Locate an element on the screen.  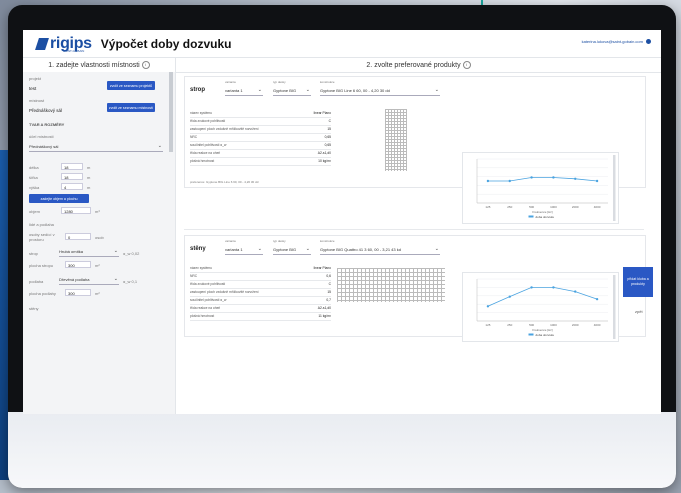
variant-value: varianta 1 is located at coordinates (234, 90).